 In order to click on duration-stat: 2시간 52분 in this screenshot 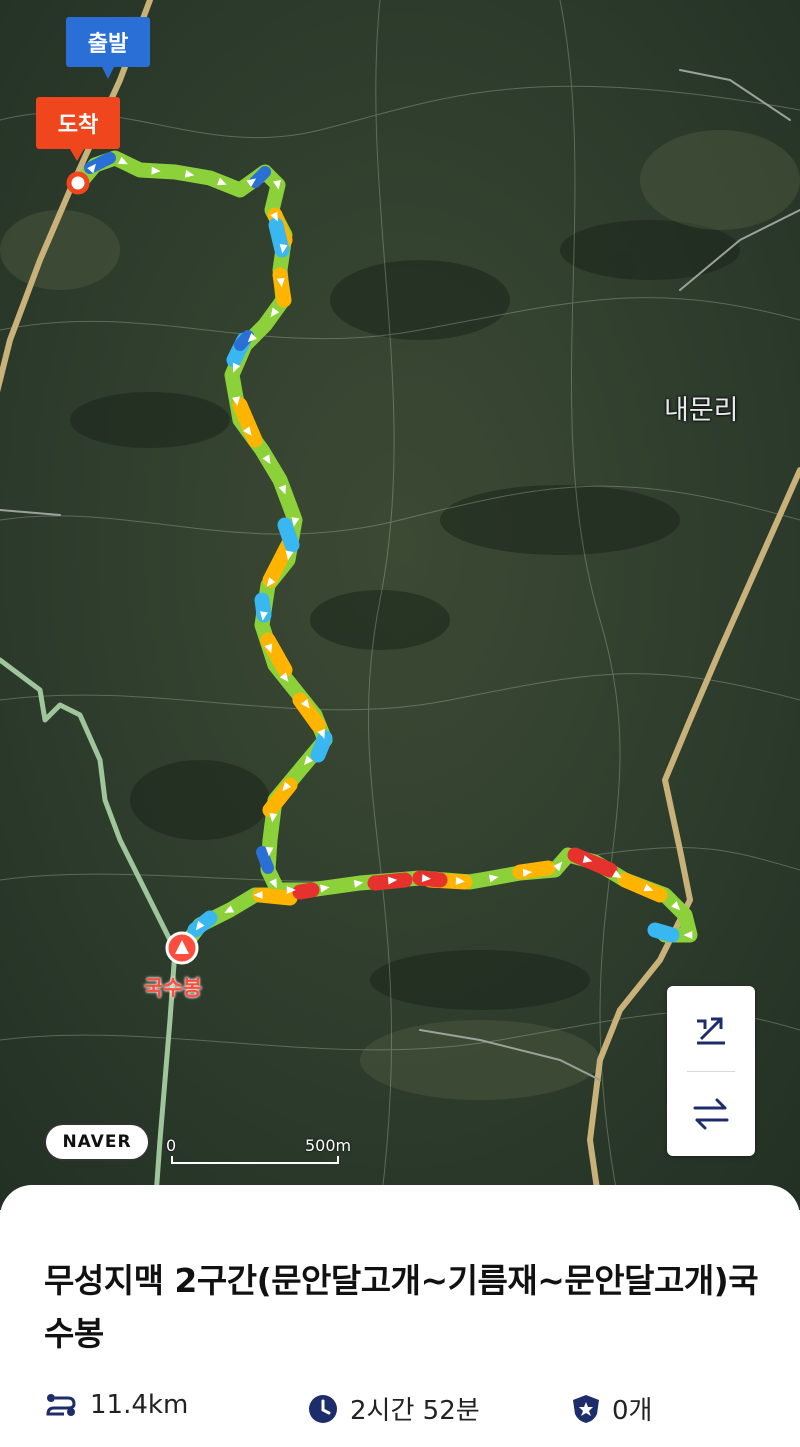, I will do `click(394, 1408)`.